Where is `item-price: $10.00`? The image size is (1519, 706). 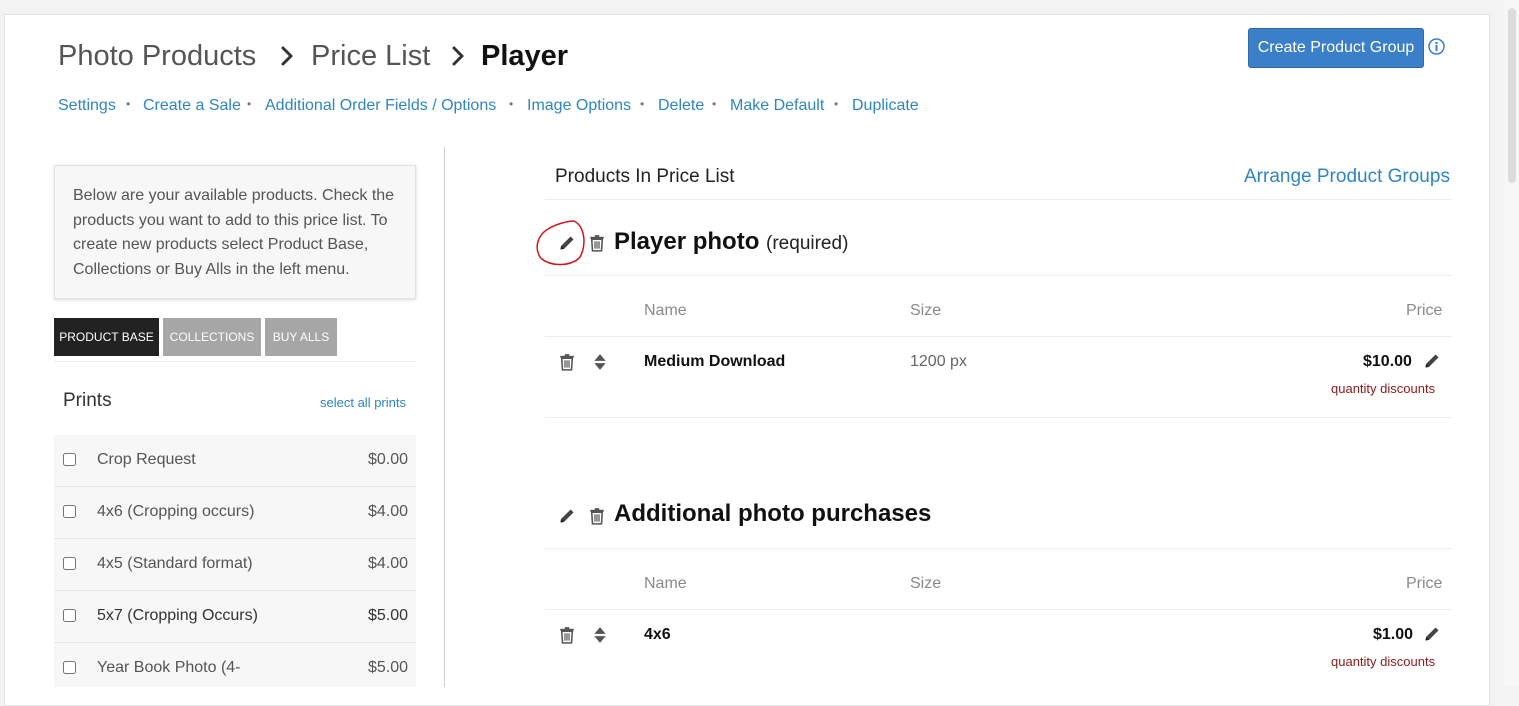 item-price: $10.00 is located at coordinates (1387, 361).